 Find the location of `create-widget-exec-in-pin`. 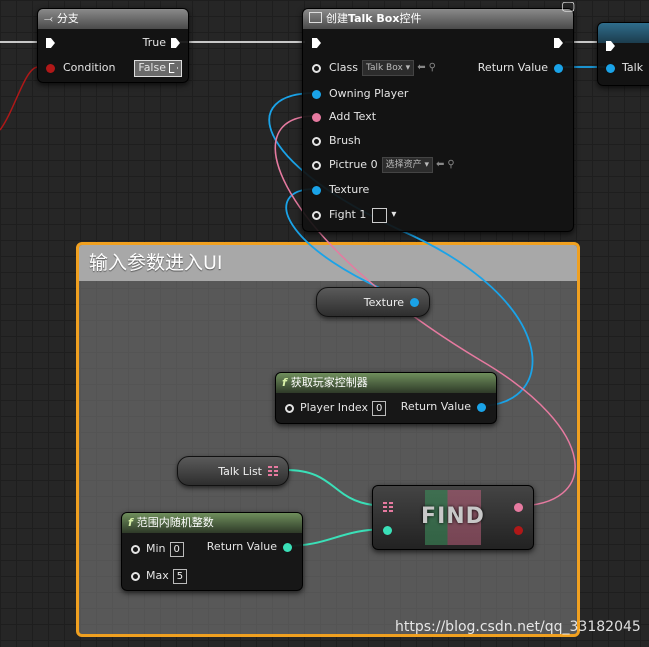

create-widget-exec-in-pin is located at coordinates (316, 43).